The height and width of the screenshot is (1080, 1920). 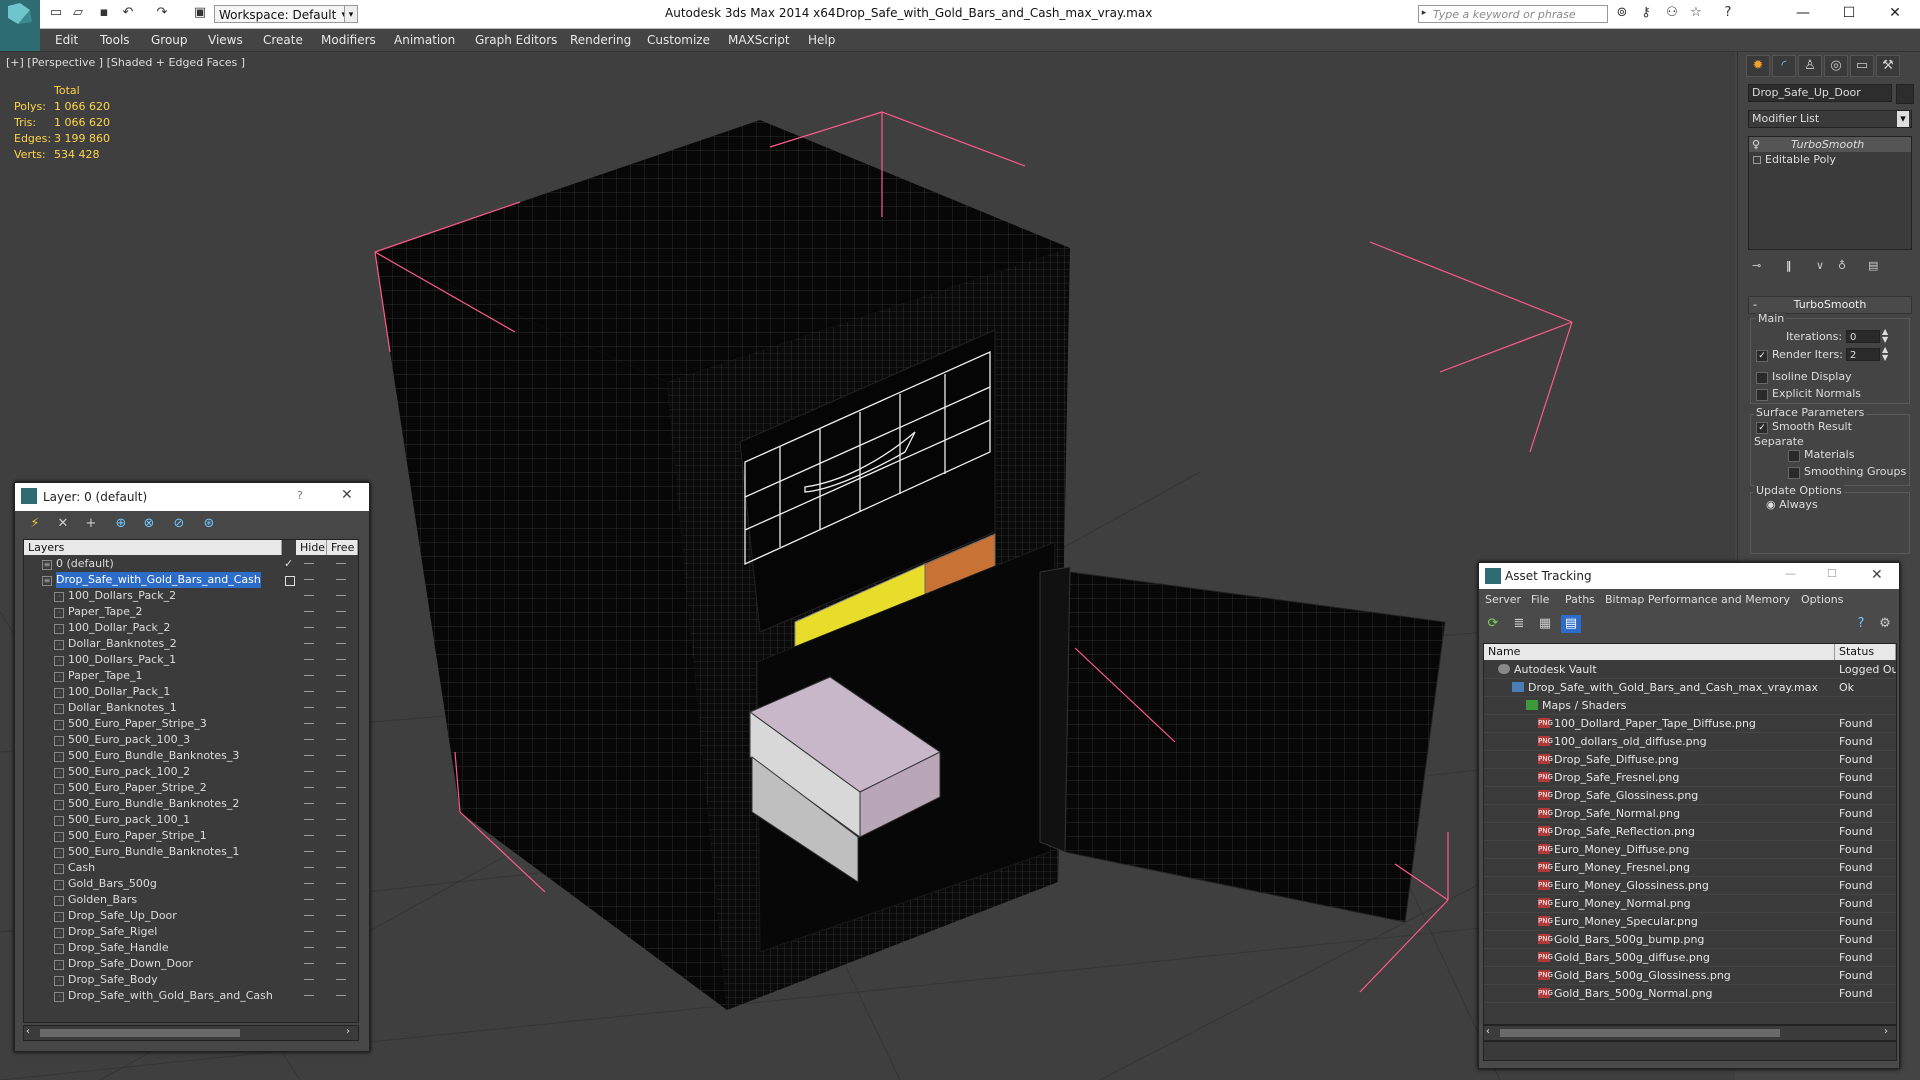 What do you see at coordinates (1762, 428) in the screenshot?
I see `smooth-result-checkbox: ✓` at bounding box center [1762, 428].